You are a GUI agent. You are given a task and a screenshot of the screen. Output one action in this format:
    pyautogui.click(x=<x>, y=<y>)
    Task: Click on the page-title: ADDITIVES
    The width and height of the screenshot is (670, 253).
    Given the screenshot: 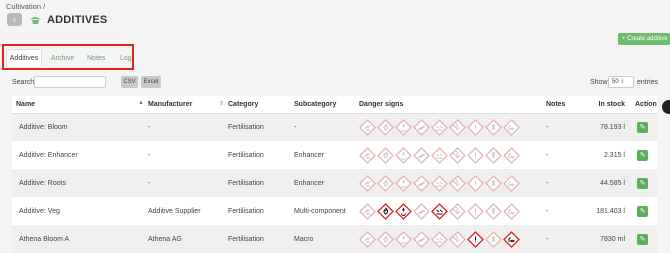 What is the action you would take?
    pyautogui.click(x=77, y=20)
    